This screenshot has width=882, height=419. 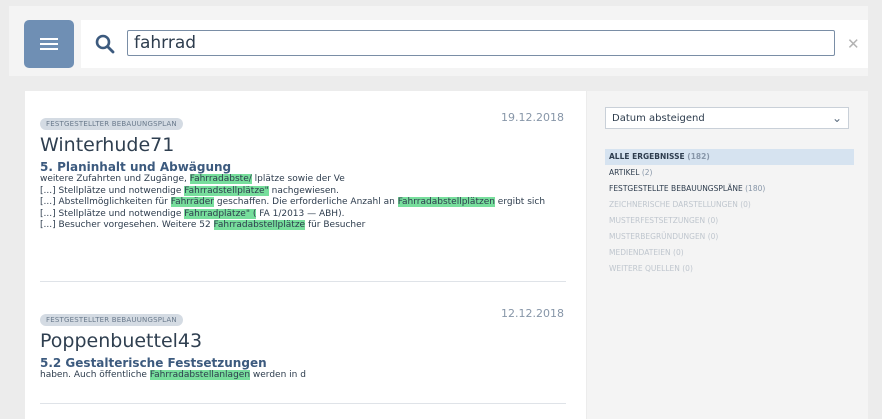 What do you see at coordinates (259, 225) in the screenshot?
I see `search-highlight: Fahrradabstellplätze` at bounding box center [259, 225].